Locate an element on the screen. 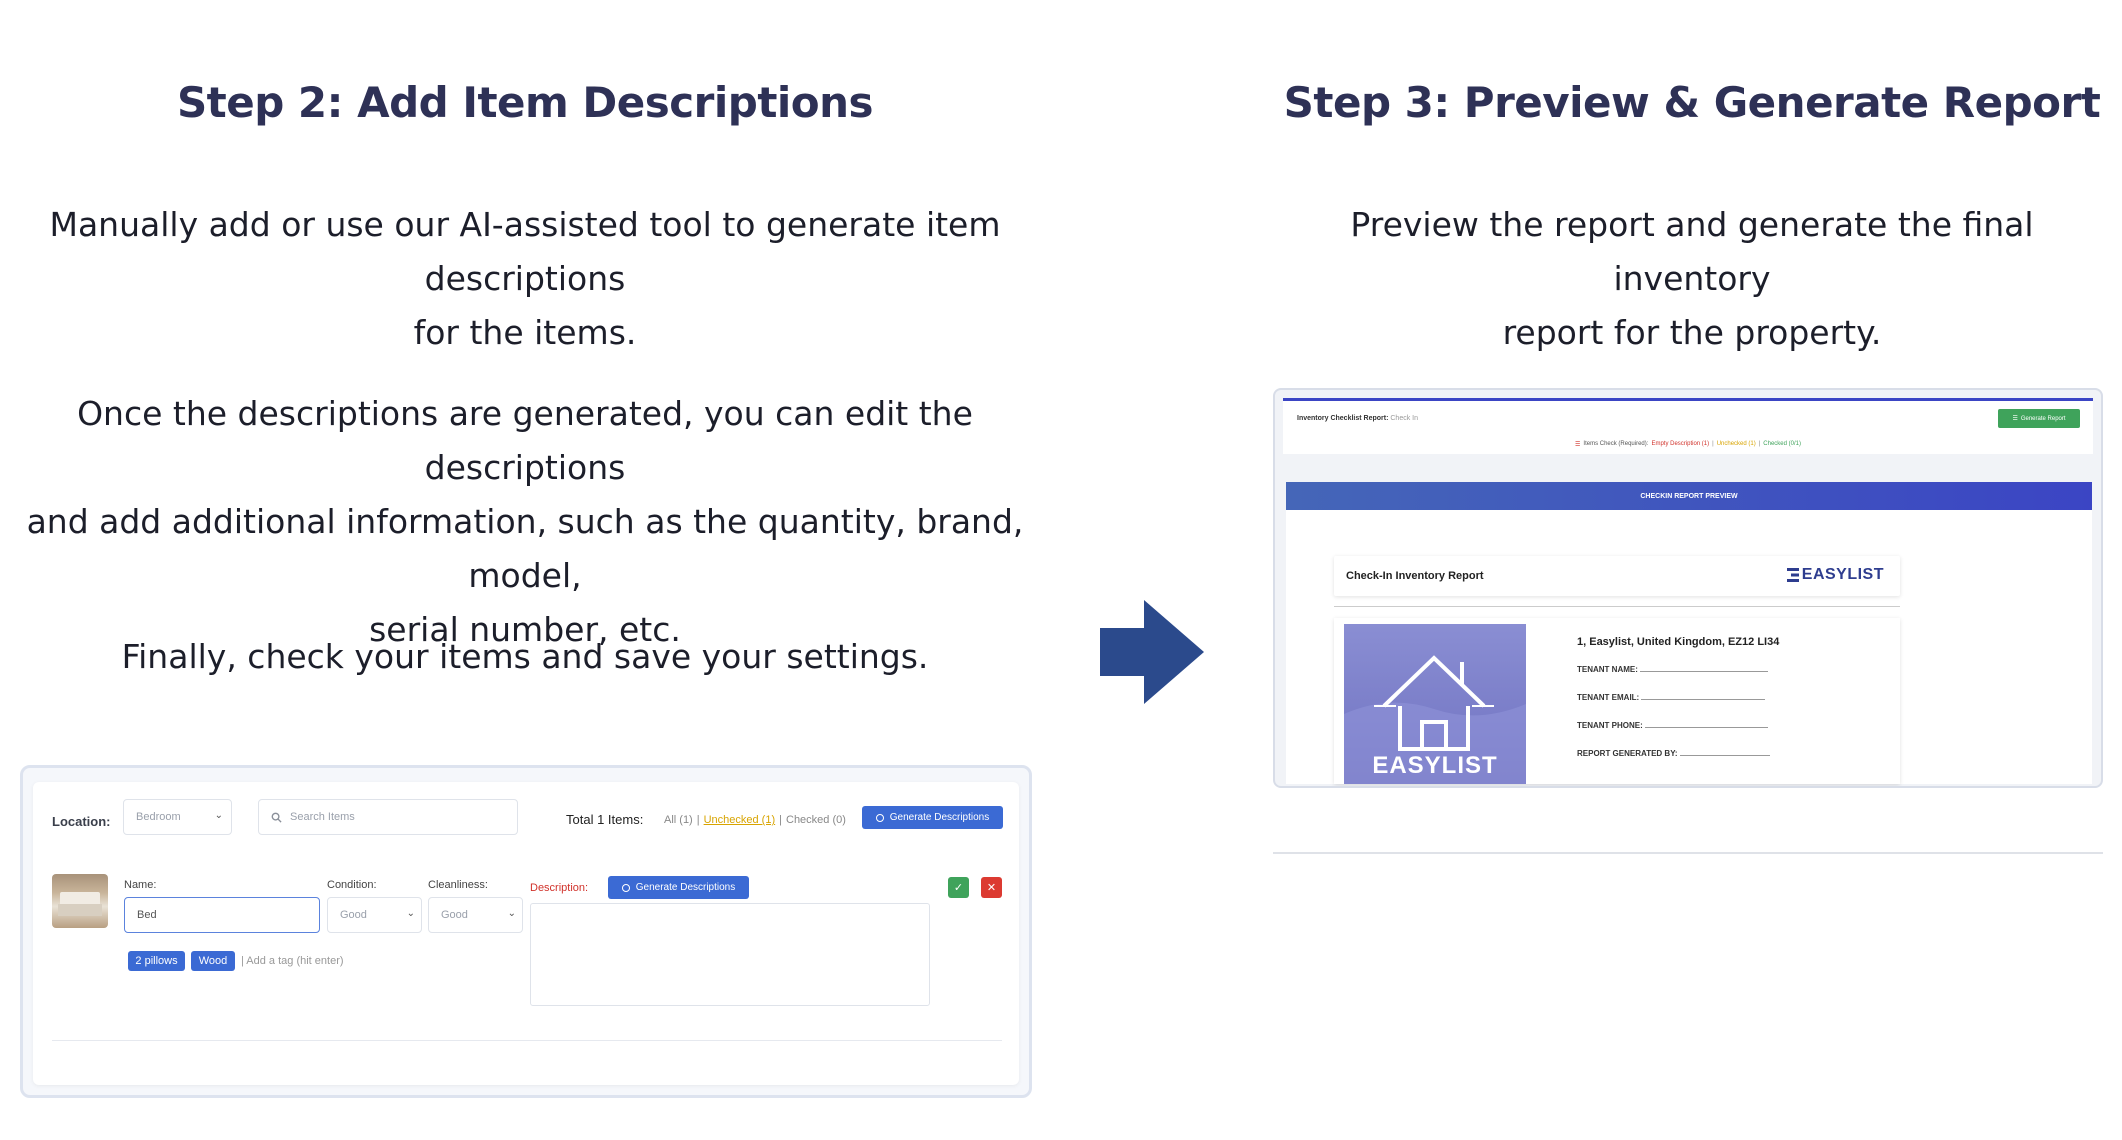 The height and width of the screenshot is (1140, 2122). step3-title: Step 3: Preview & Generate Report is located at coordinates (1692, 102).